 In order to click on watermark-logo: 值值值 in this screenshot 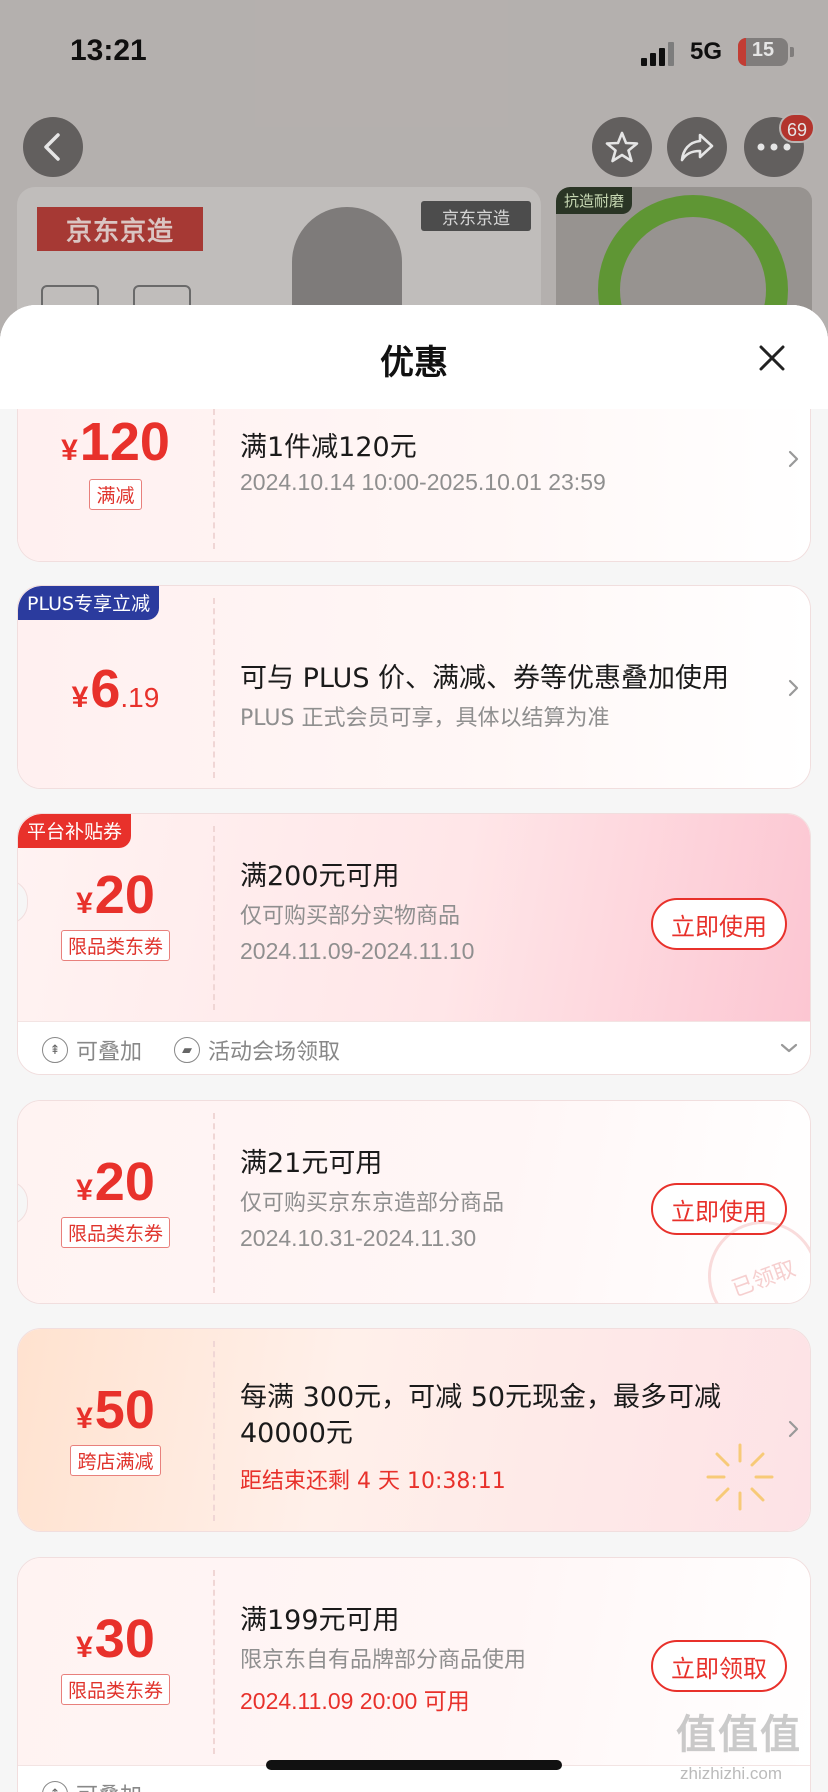, I will do `click(739, 1735)`.